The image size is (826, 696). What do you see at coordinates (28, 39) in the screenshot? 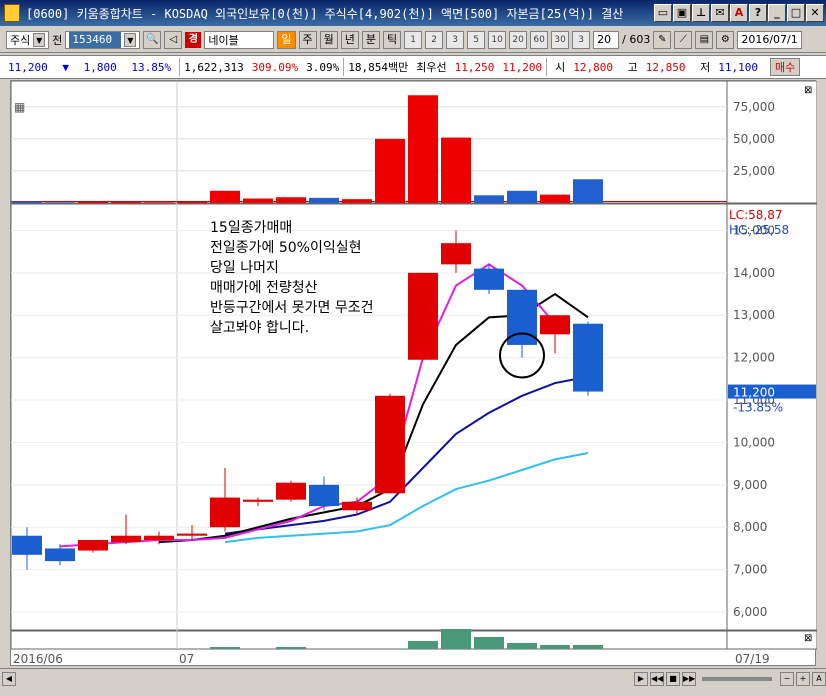
I see `market-select: 주식 ▼` at bounding box center [28, 39].